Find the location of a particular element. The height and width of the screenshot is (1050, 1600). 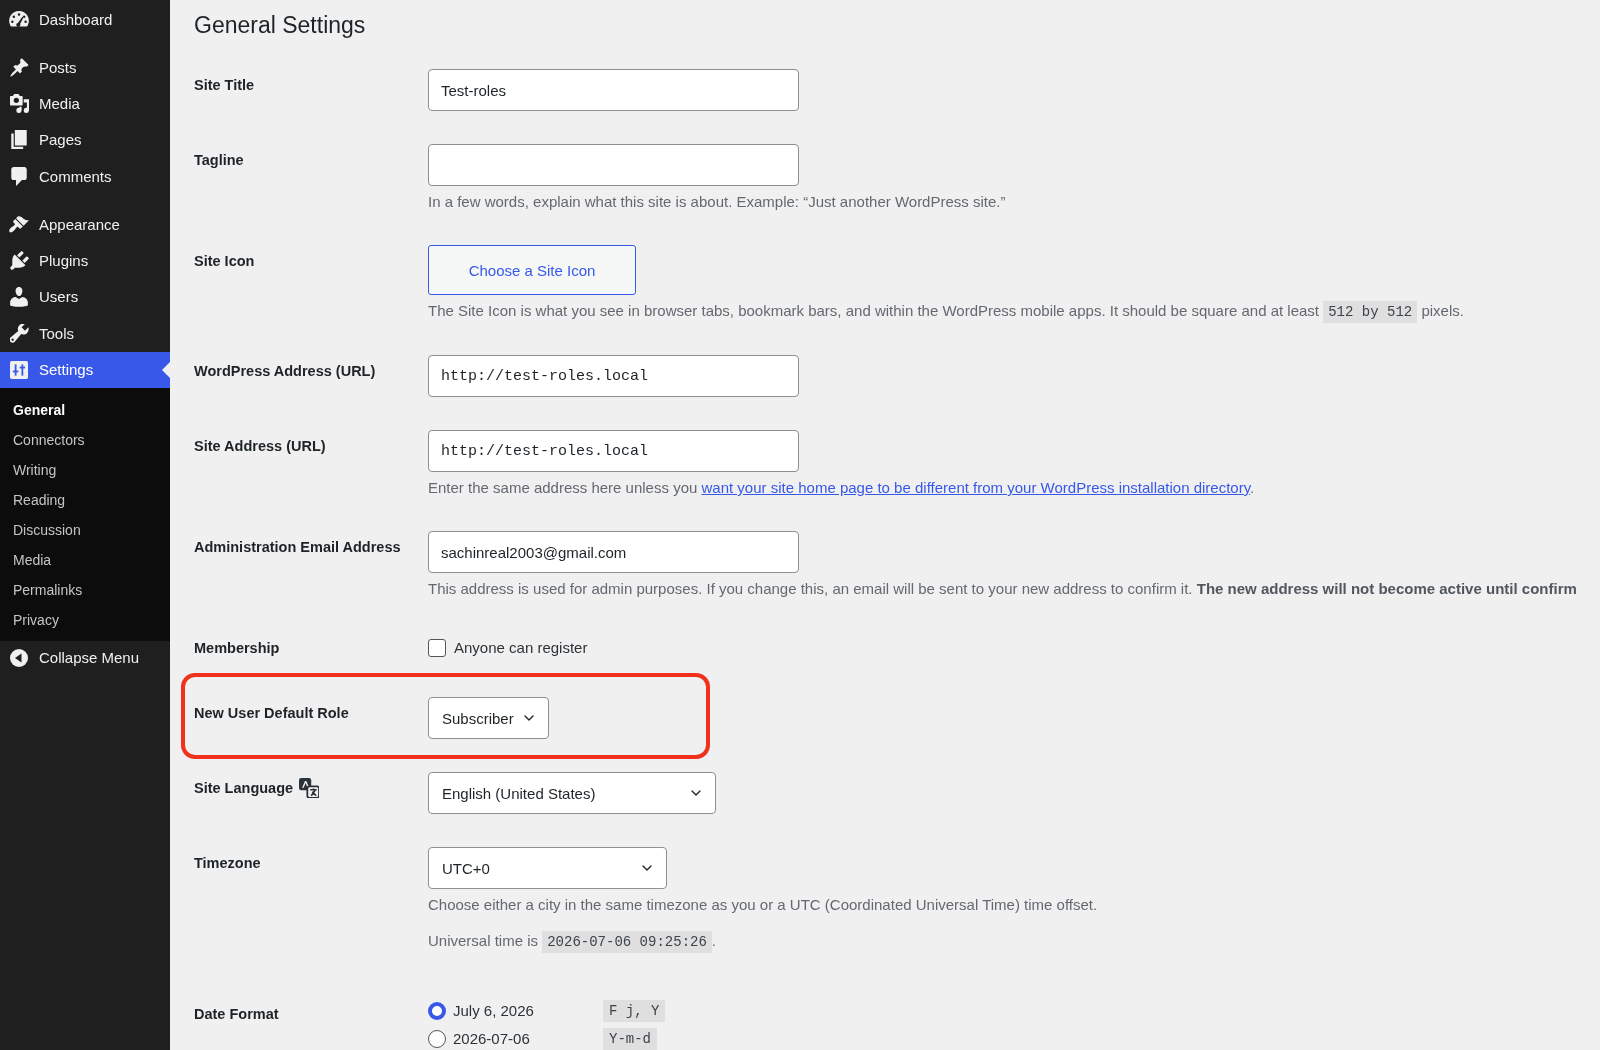

format-code: F j, Y is located at coordinates (634, 1011).